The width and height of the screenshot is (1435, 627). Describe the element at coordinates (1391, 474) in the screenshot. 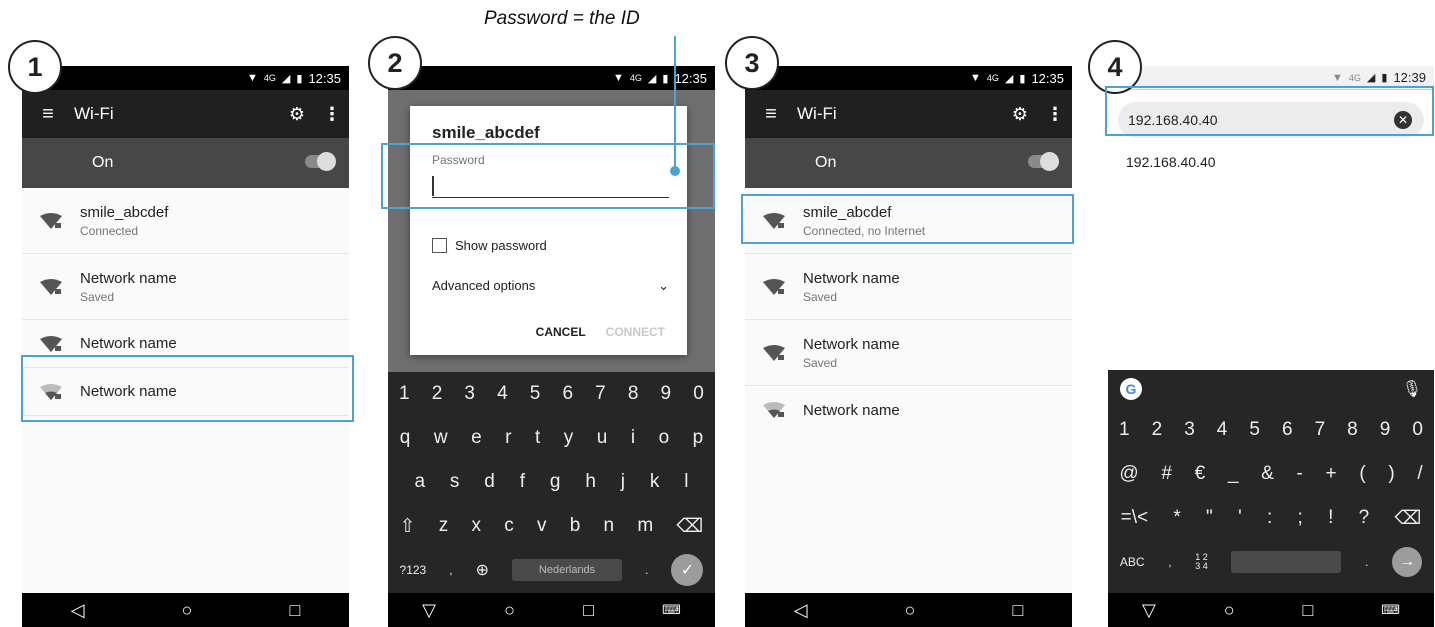

I see `symbol-key: )` at that location.